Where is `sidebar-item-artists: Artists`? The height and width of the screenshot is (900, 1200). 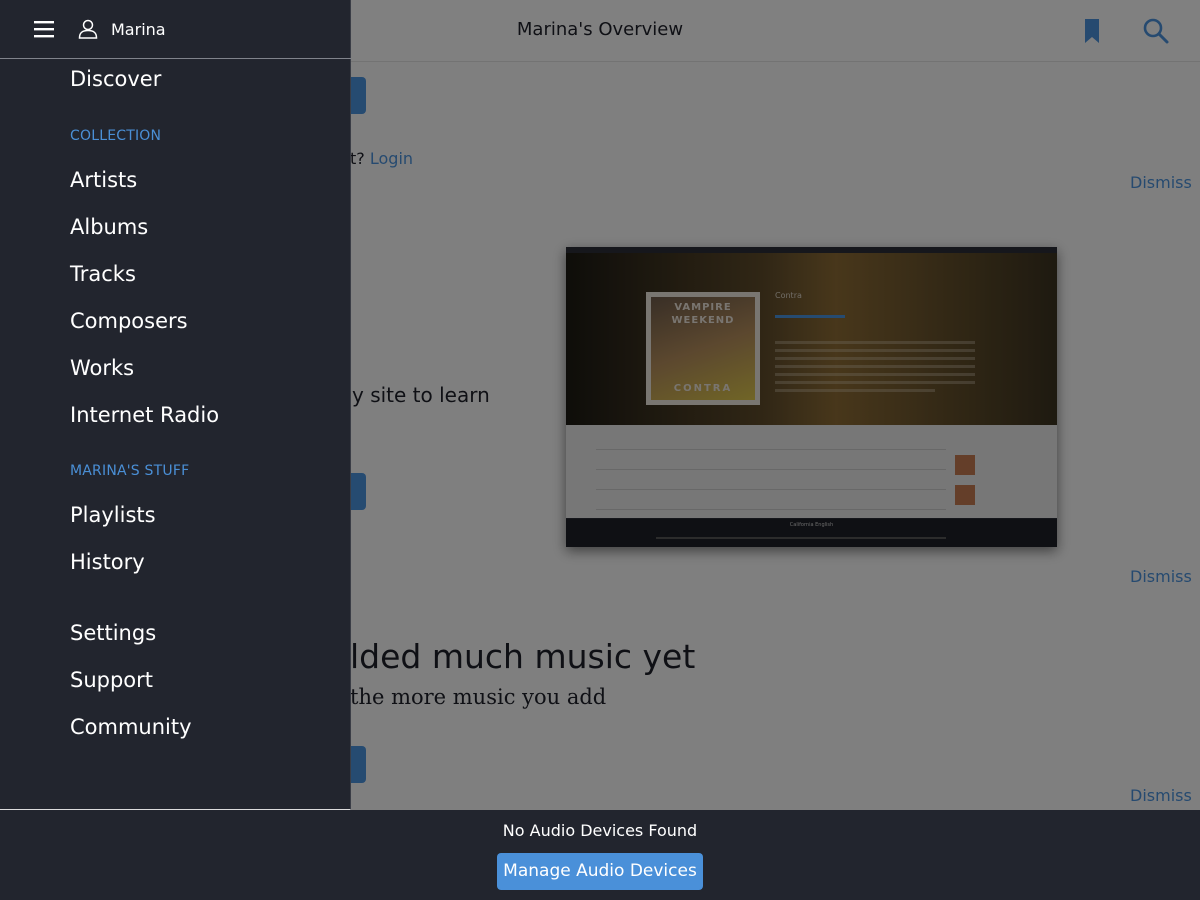
sidebar-item-artists: Artists is located at coordinates (103, 180).